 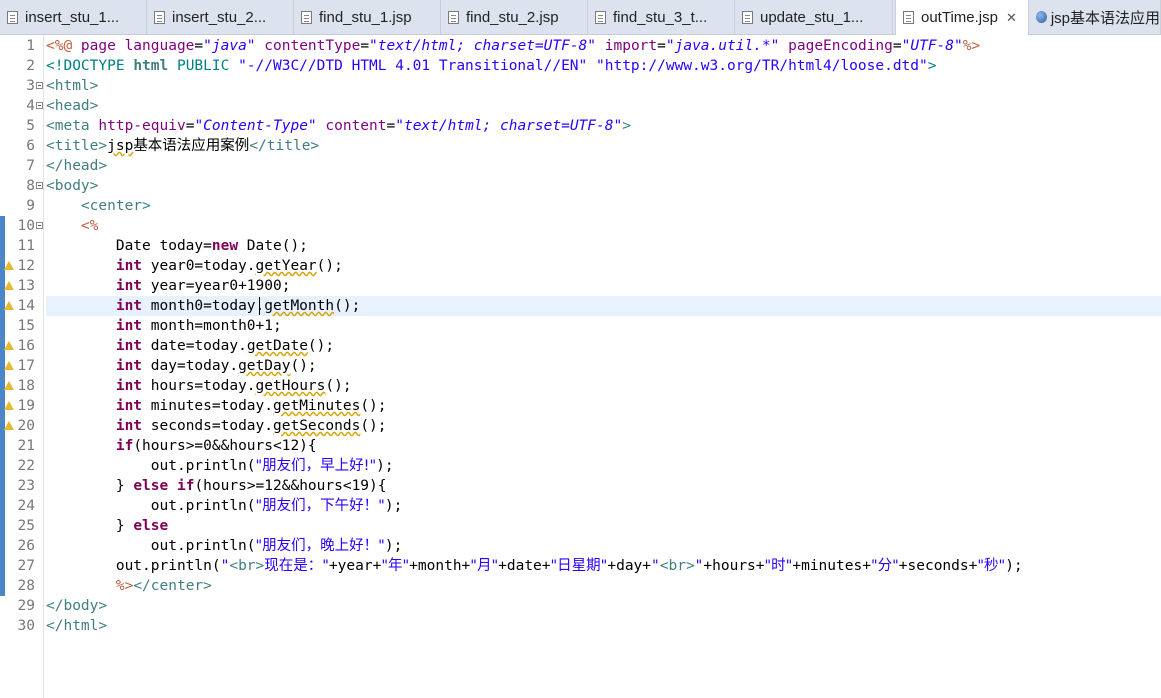 I want to click on code-line: <html>, so click(x=72, y=86).